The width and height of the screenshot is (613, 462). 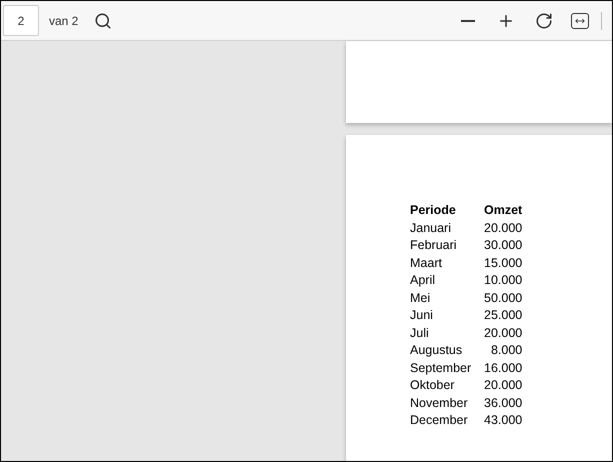 What do you see at coordinates (423, 280) in the screenshot?
I see `table-cell-text: April` at bounding box center [423, 280].